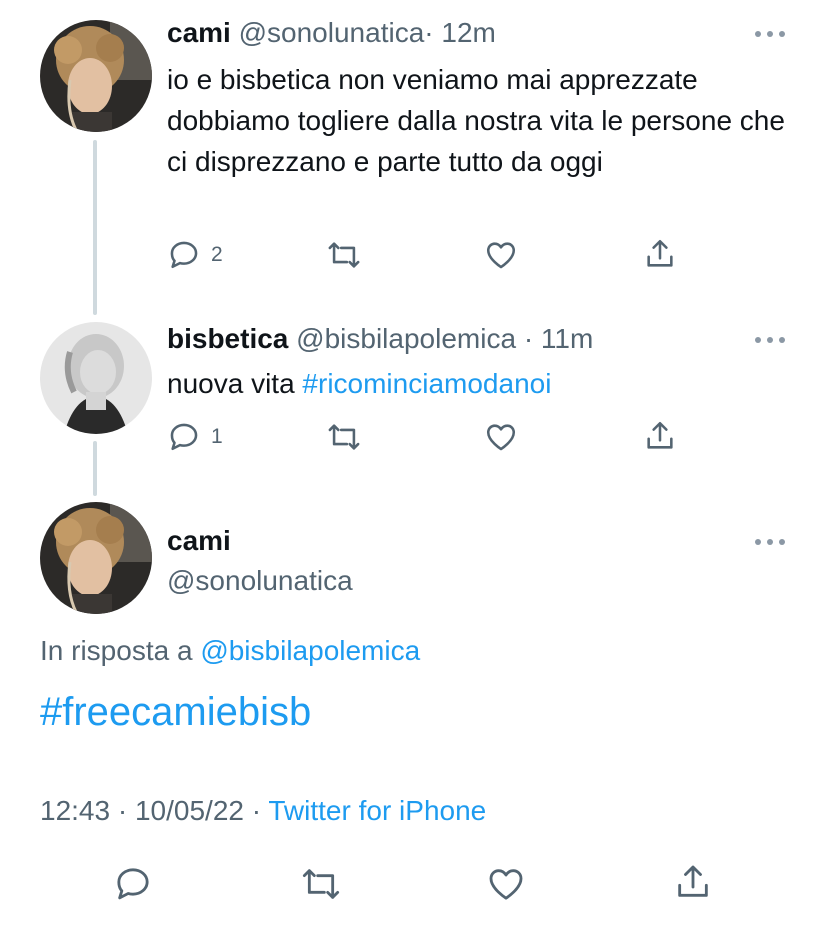 The height and width of the screenshot is (942, 828). What do you see at coordinates (235, 383) in the screenshot?
I see `tweet-text-plain: nuova vita` at bounding box center [235, 383].